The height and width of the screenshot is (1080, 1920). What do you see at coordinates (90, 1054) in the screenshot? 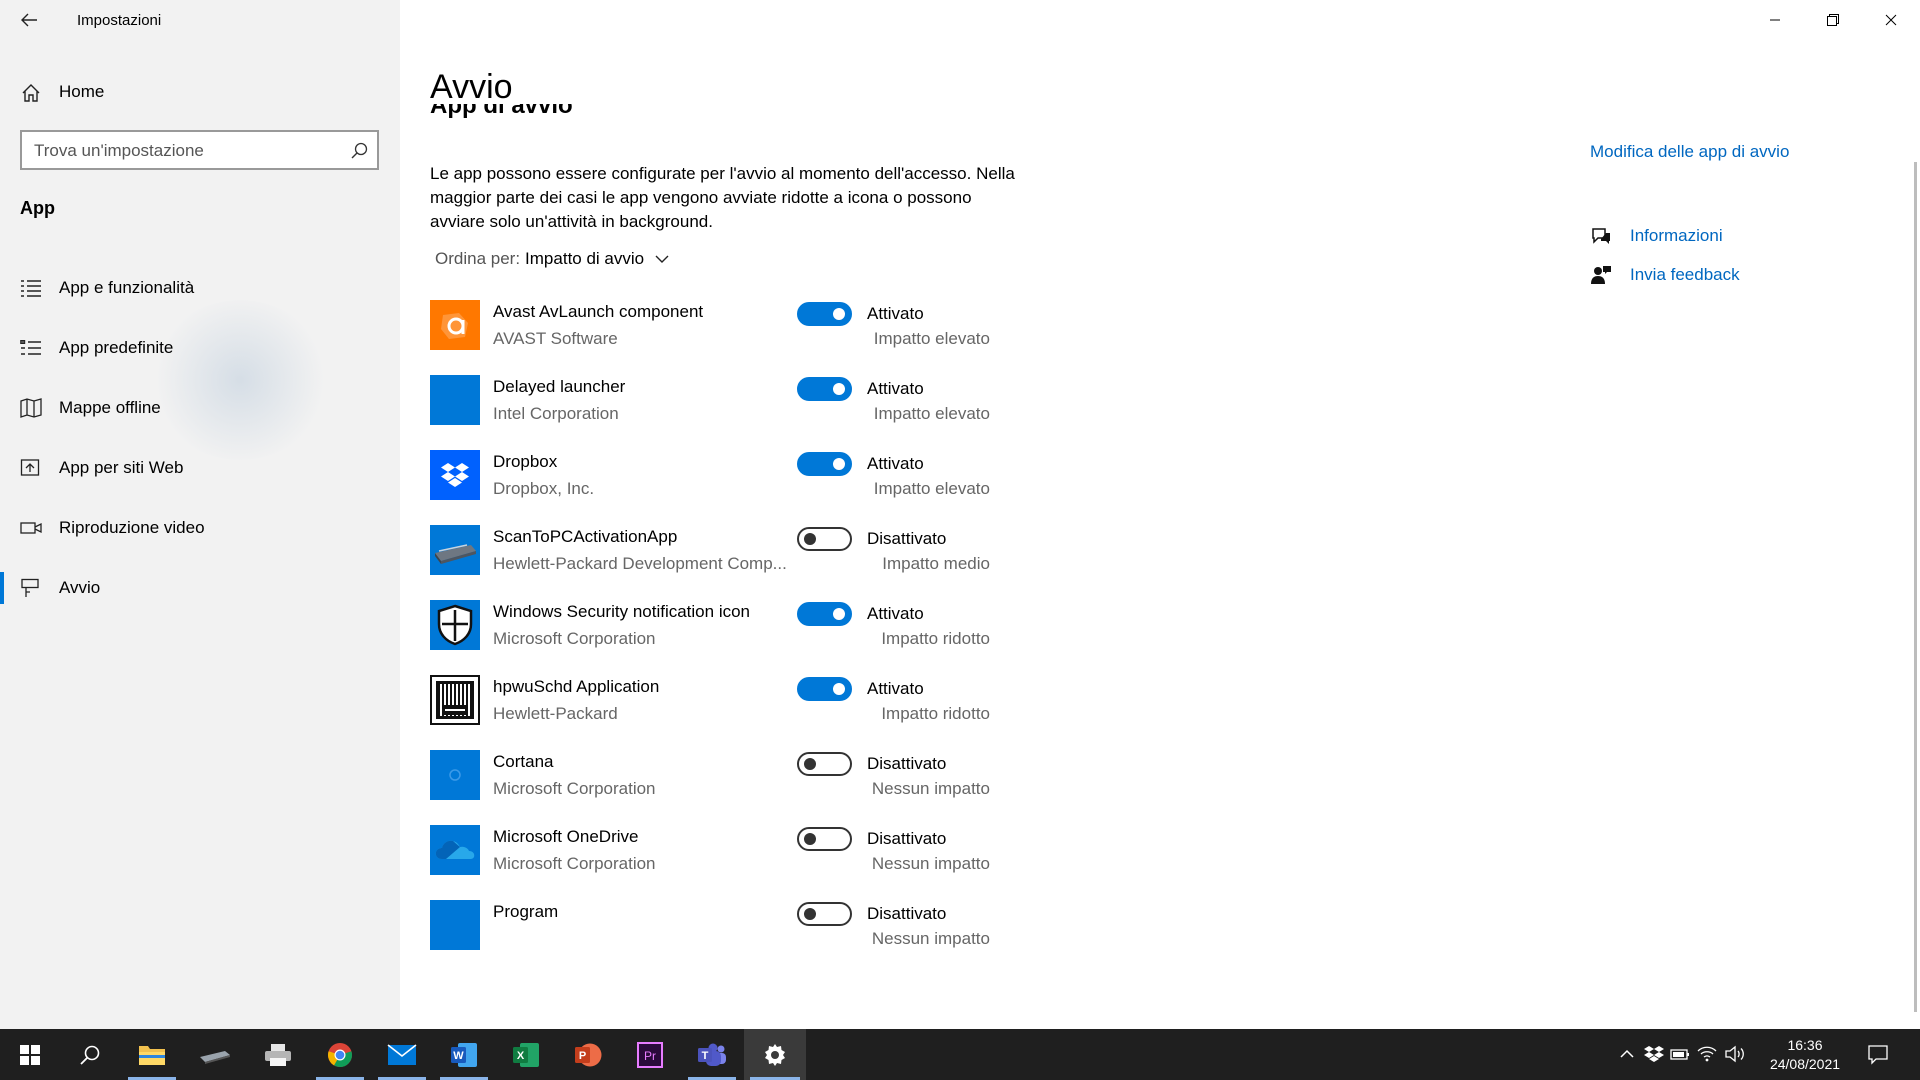
I see `taskbar-search-button` at bounding box center [90, 1054].